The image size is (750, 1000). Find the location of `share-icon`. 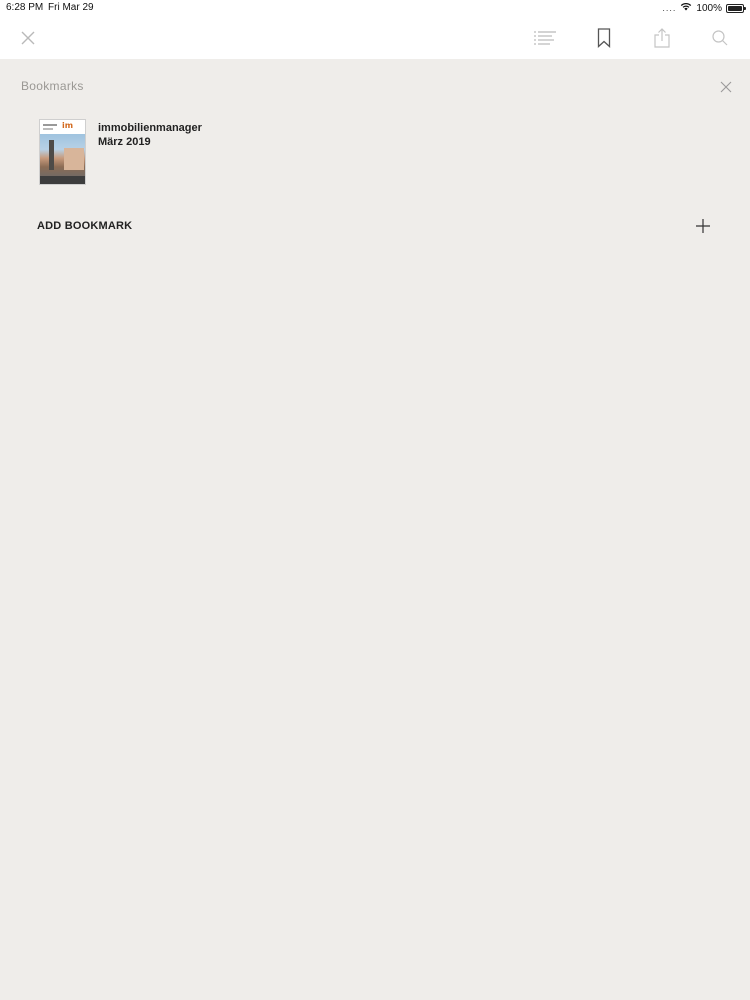

share-icon is located at coordinates (662, 38).